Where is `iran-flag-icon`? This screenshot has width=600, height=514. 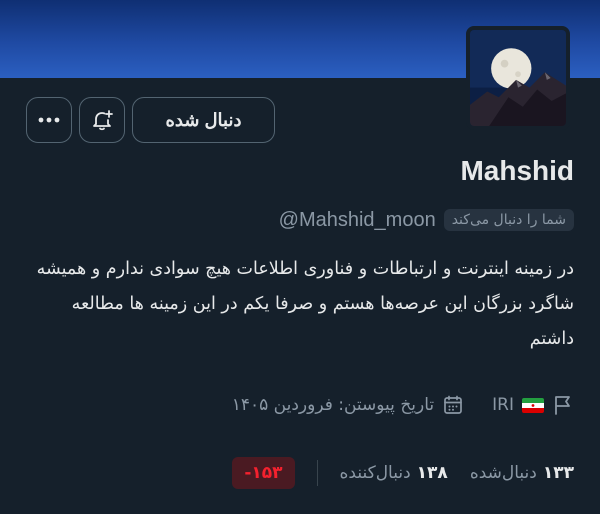 iran-flag-icon is located at coordinates (533, 405).